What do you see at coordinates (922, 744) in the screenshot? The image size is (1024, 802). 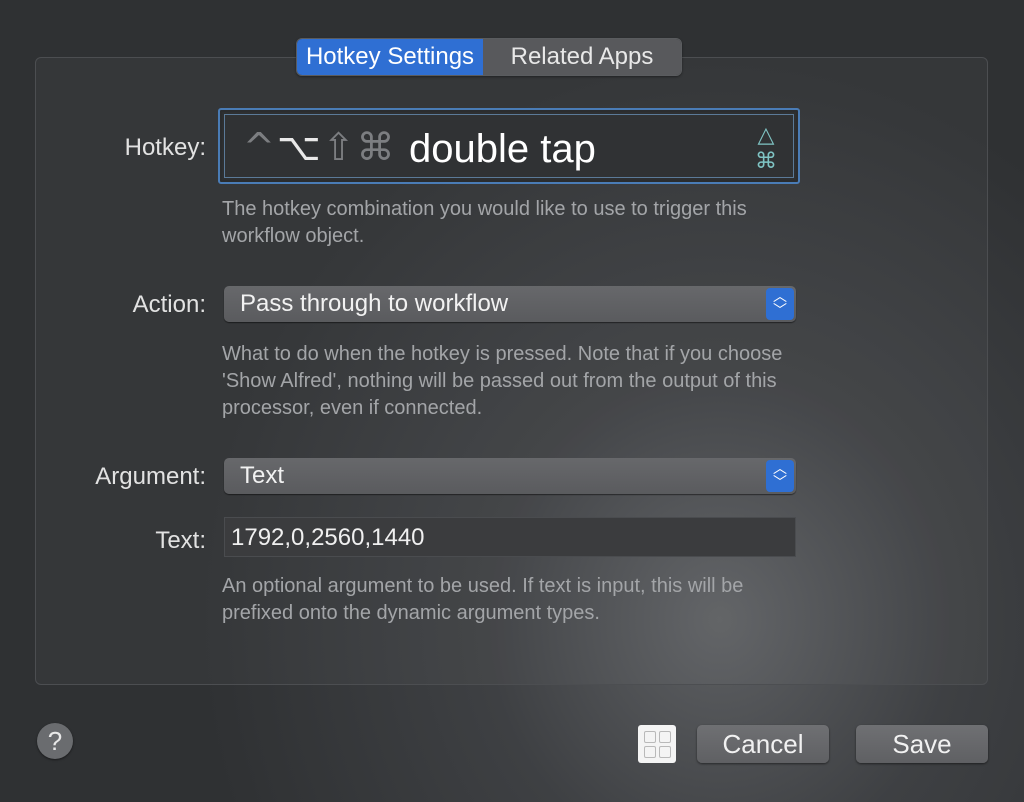 I see `save-button: Save` at bounding box center [922, 744].